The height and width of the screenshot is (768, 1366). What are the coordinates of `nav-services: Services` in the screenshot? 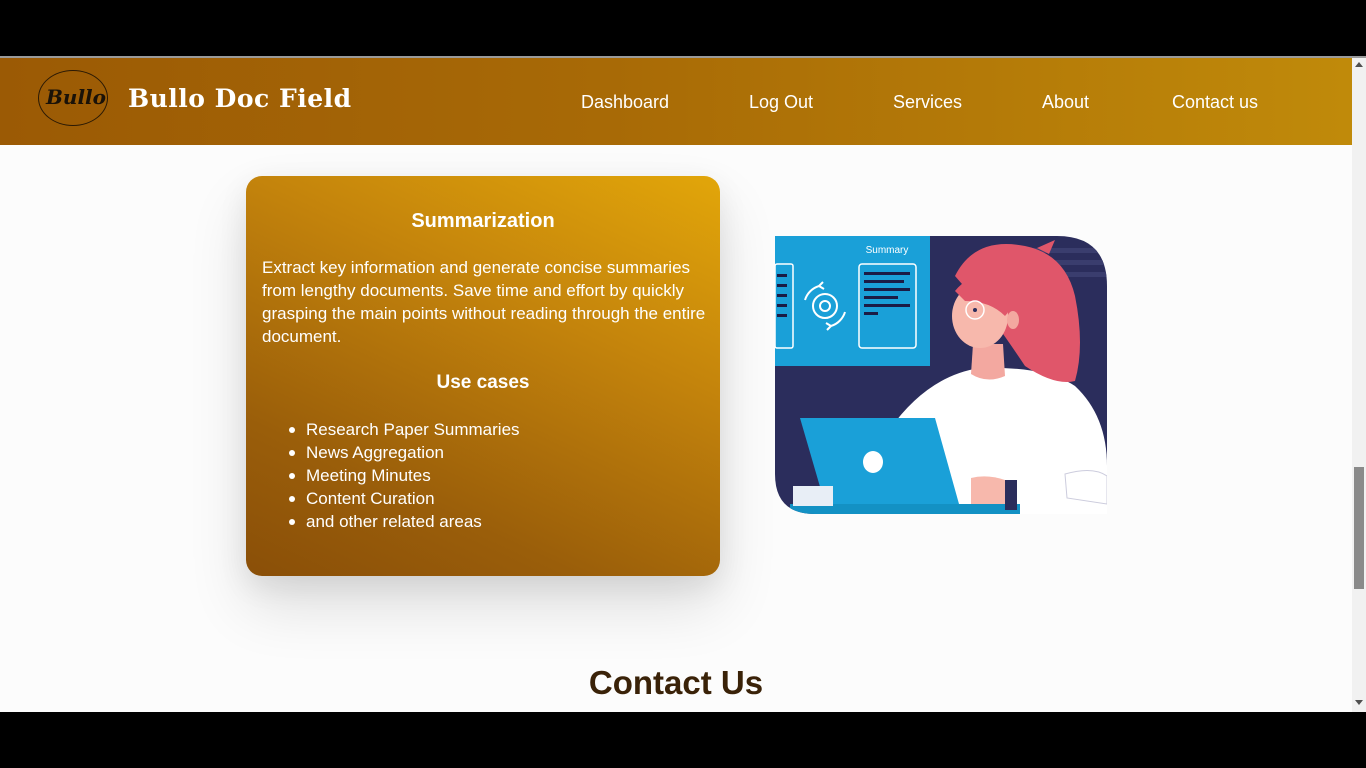 It's located at (927, 102).